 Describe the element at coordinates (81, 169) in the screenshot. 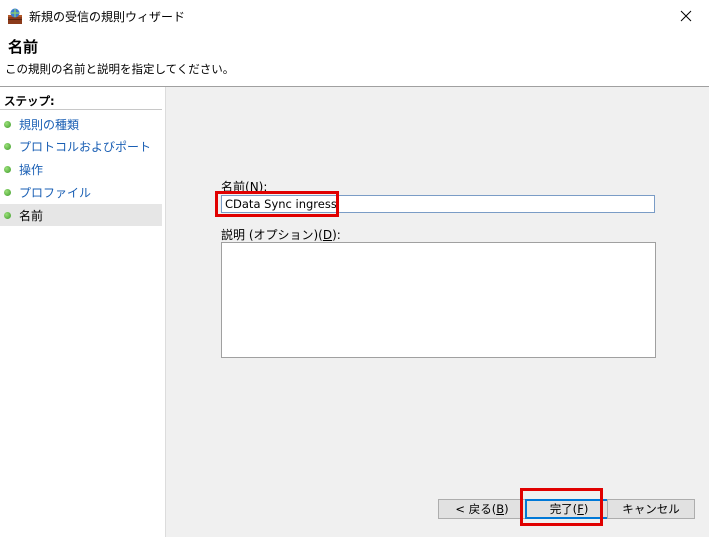

I see `step-action: 操作` at that location.